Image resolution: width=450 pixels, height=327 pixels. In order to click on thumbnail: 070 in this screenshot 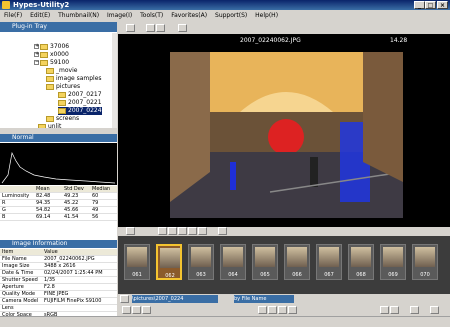, I will do `click(425, 262)`.